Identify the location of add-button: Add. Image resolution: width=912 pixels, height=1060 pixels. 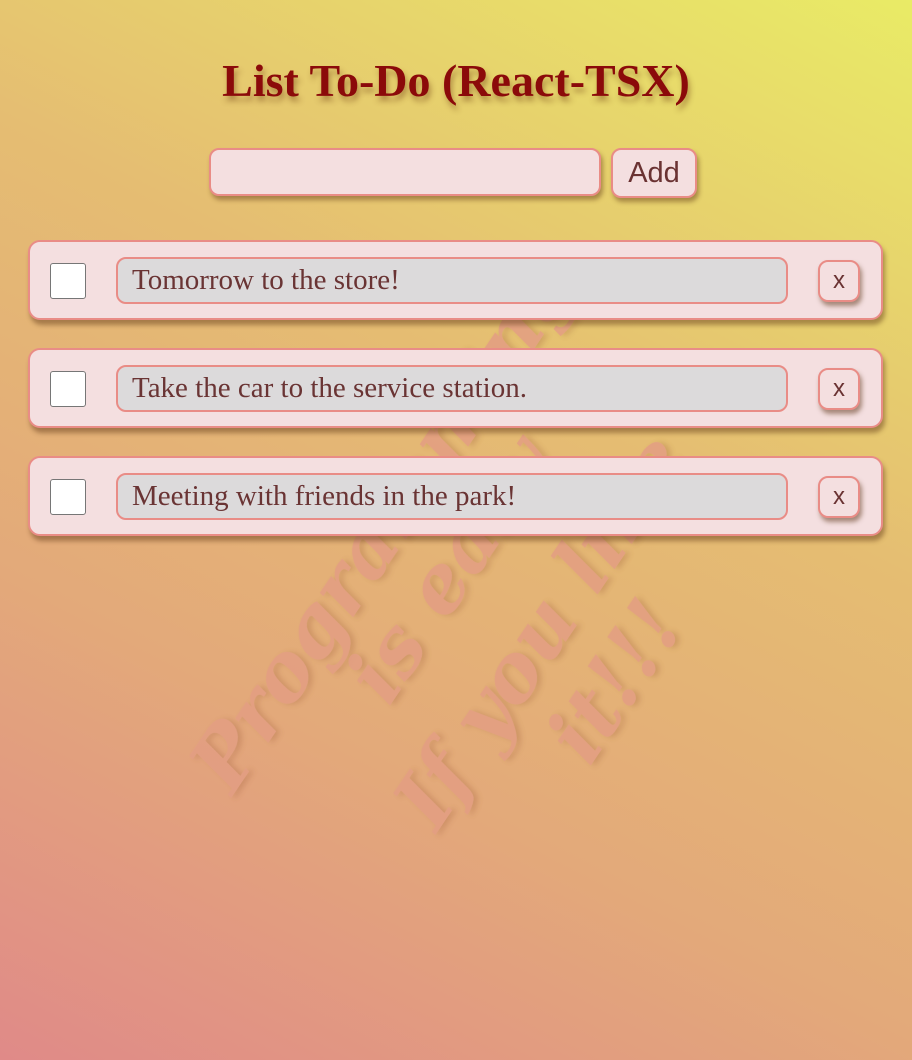
(654, 173).